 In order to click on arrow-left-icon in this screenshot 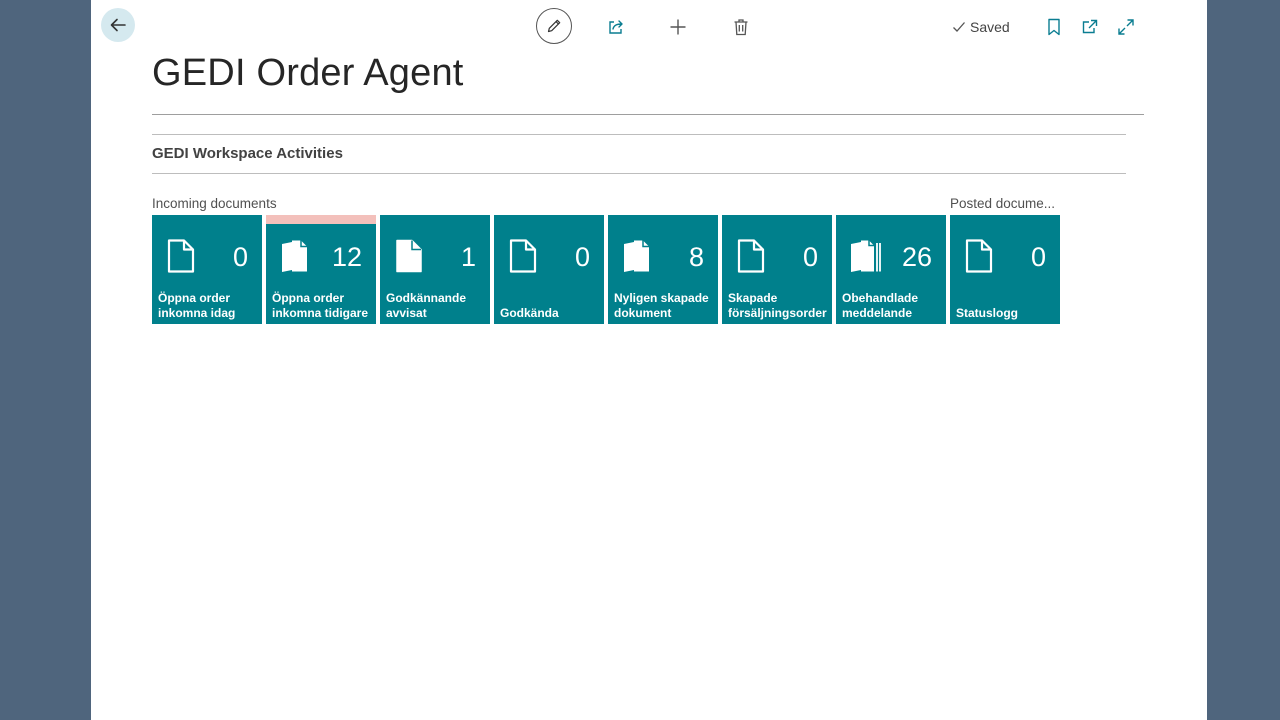, I will do `click(118, 25)`.